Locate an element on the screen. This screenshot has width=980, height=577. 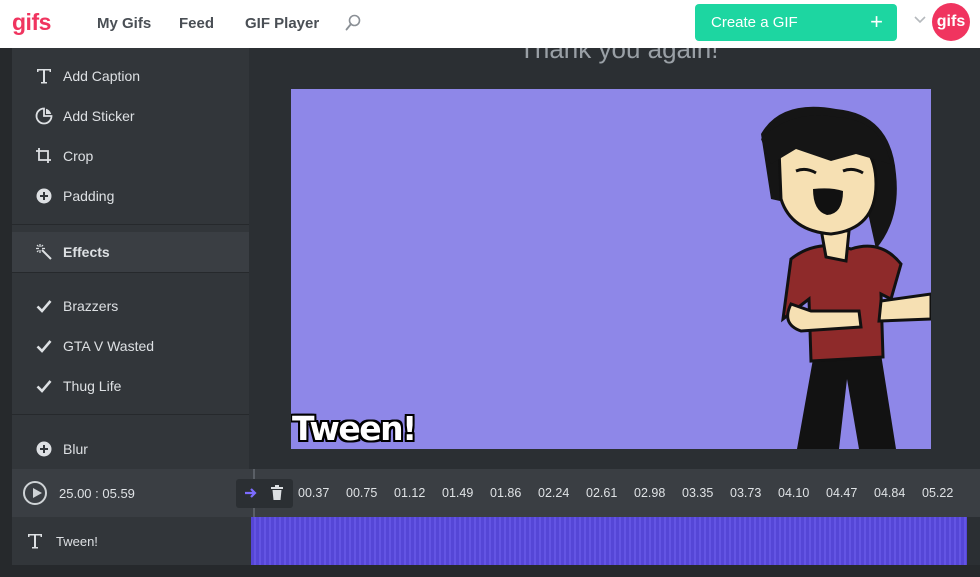
tick-label: 02.24 is located at coordinates (554, 493).